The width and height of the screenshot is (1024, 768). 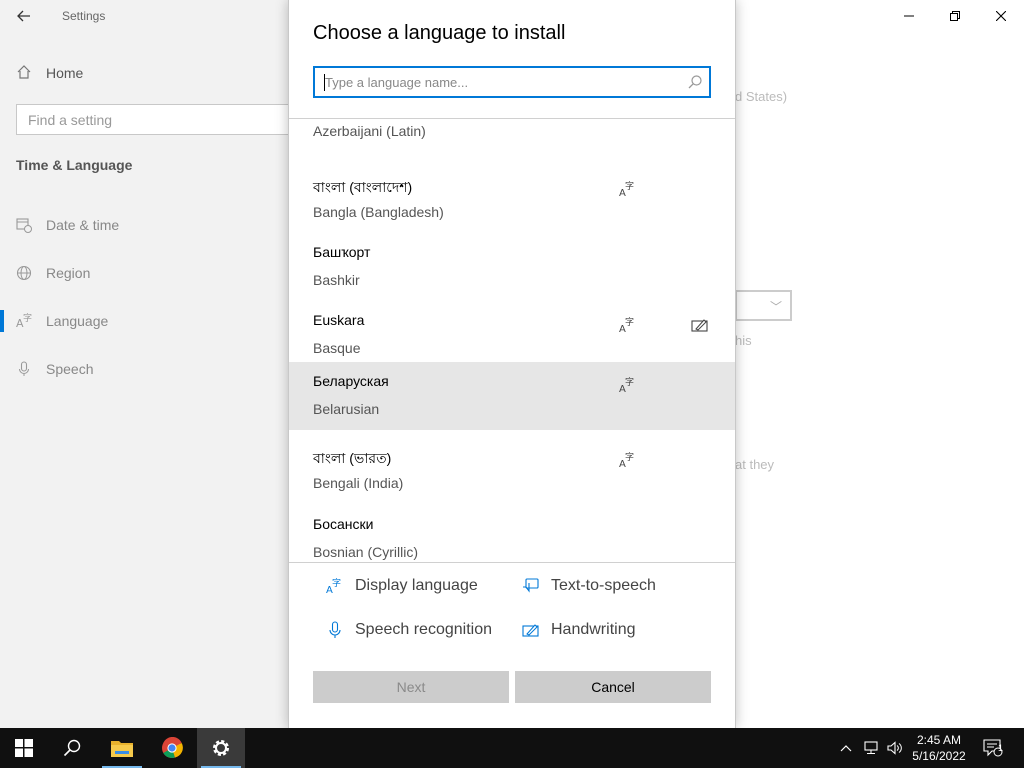 I want to click on sidebar-item-label: Region, so click(x=68, y=273).